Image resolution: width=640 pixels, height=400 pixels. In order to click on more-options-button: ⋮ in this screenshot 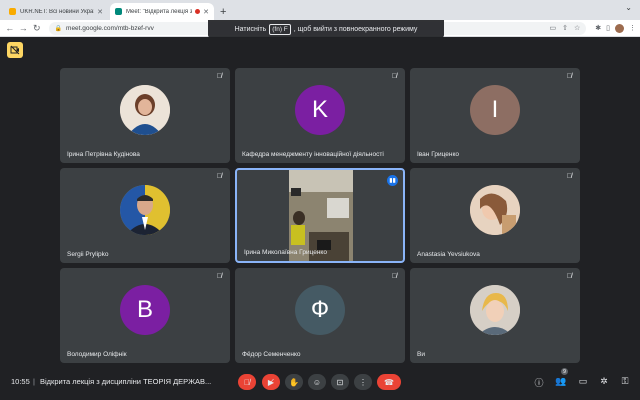, I will do `click(363, 382)`.